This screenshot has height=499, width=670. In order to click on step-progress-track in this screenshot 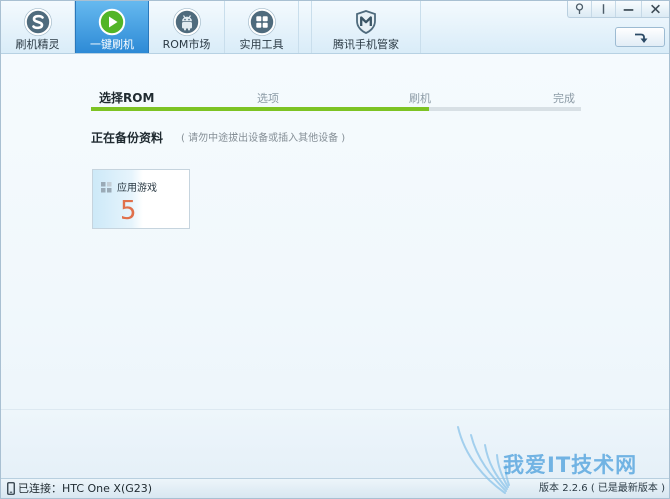, I will do `click(336, 109)`.